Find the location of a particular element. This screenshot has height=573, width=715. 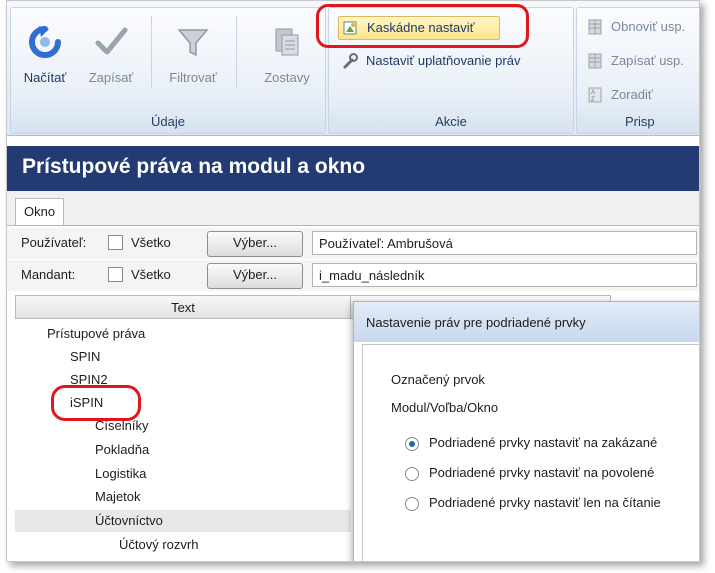

tab-okno: Okno is located at coordinates (40, 211).